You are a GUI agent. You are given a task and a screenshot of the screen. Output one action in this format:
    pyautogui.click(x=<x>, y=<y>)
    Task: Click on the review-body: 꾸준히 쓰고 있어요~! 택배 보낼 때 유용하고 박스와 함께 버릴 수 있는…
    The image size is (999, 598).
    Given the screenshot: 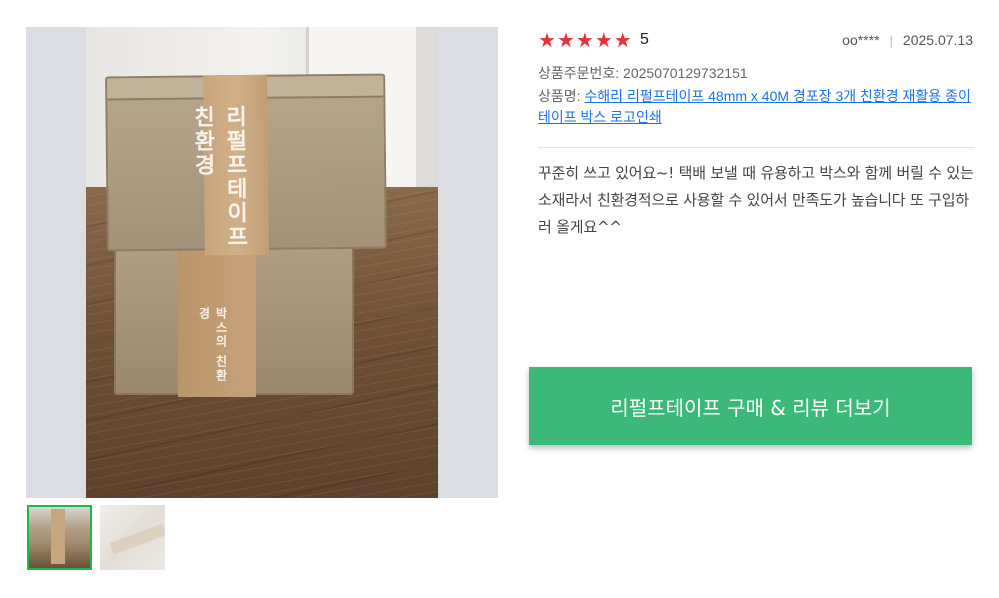 What is the action you would take?
    pyautogui.click(x=756, y=200)
    